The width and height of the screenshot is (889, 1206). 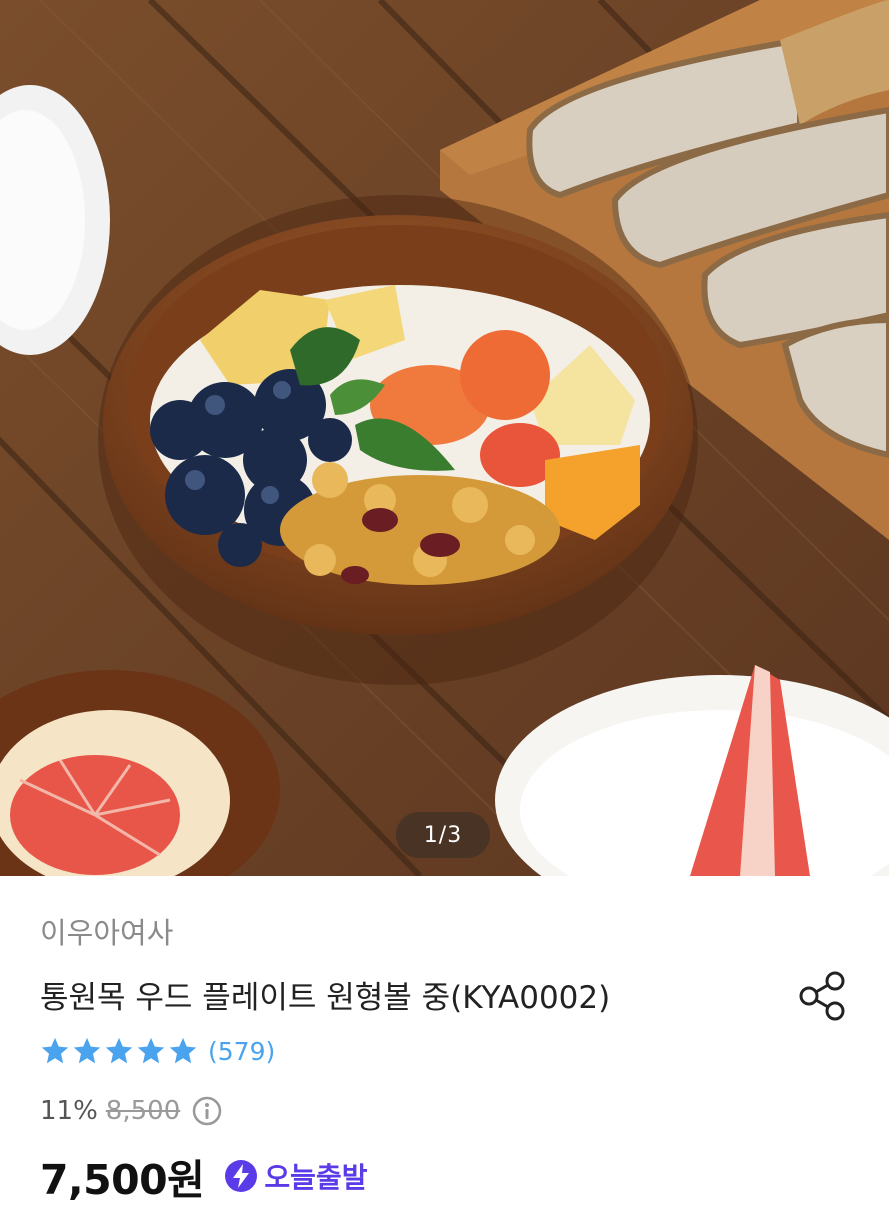 What do you see at coordinates (241, 1051) in the screenshot?
I see `review-count-link: (579)` at bounding box center [241, 1051].